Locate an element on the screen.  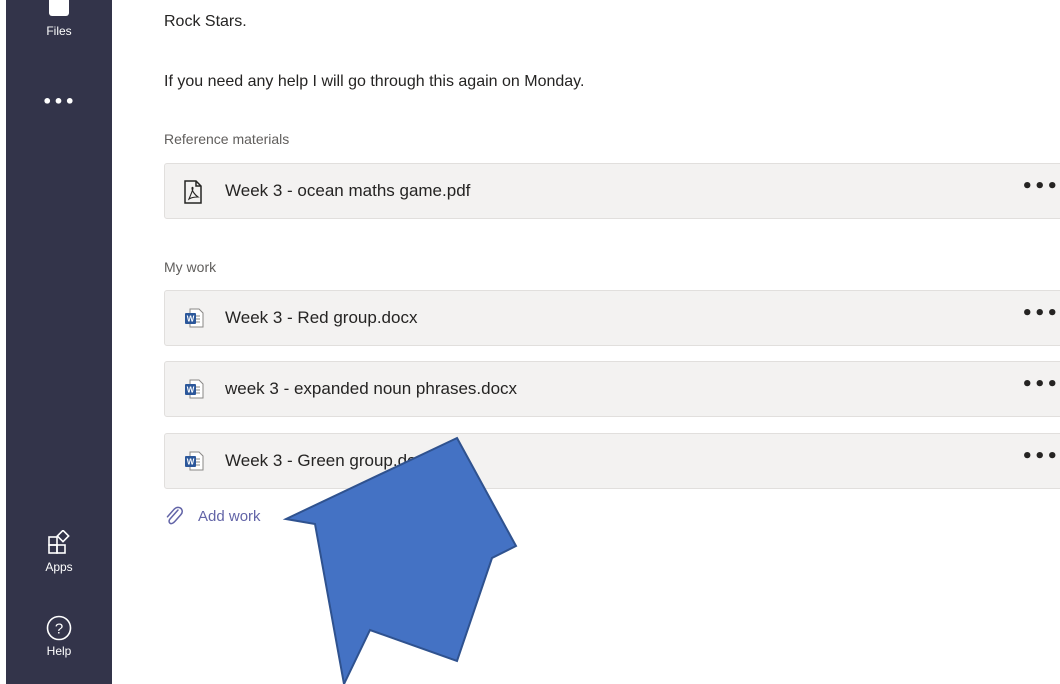
annotation-arrow is located at coordinates (400, 560).